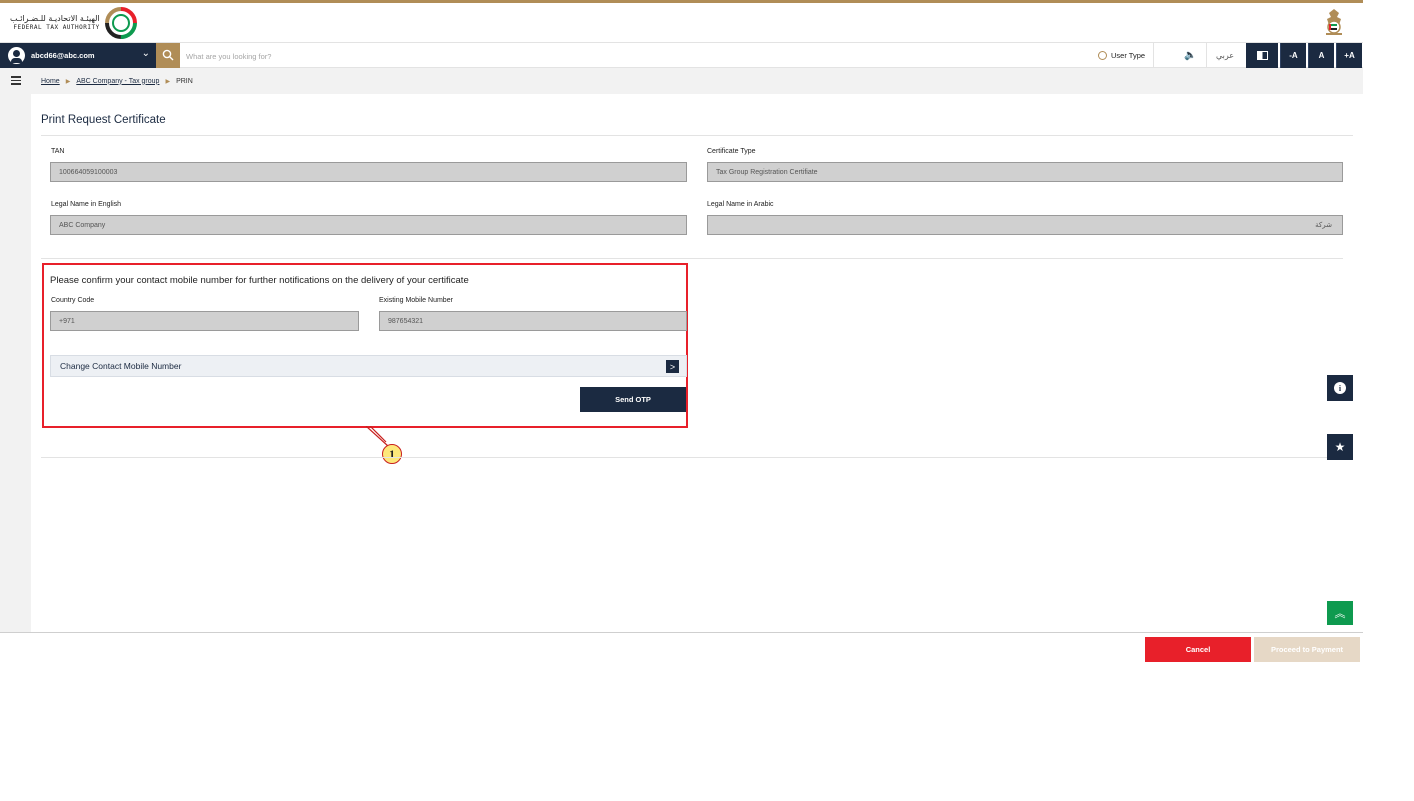 The width and height of the screenshot is (1414, 801). I want to click on chevron-right-icon: >, so click(672, 366).